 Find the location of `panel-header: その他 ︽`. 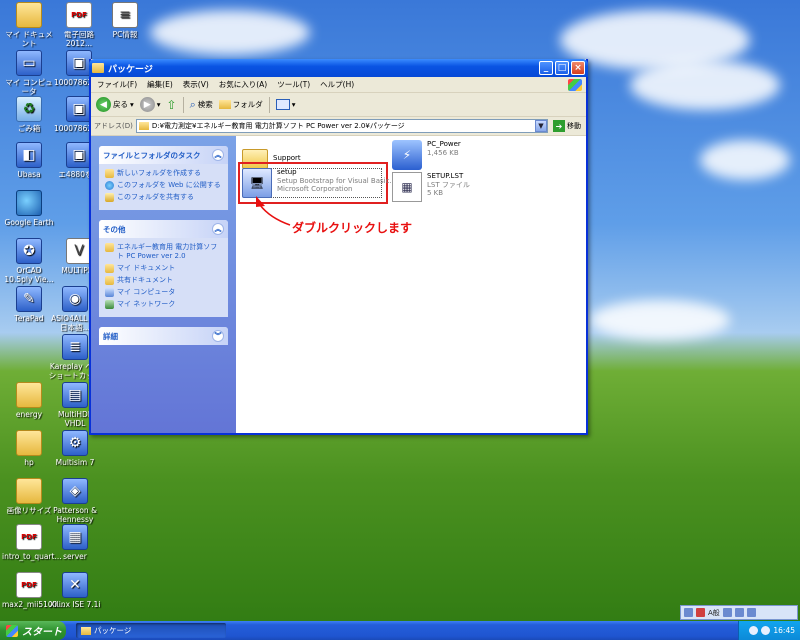

panel-header: その他 ︽ is located at coordinates (163, 229).